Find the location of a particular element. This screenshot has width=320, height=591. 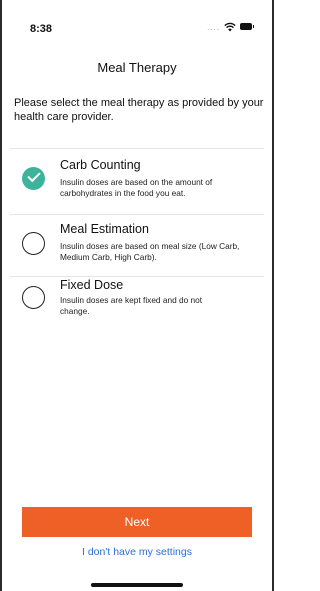

option-title: Fixed Dose is located at coordinates (92, 285).